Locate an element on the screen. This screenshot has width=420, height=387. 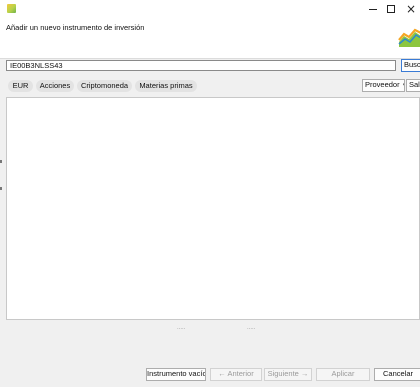
search-input is located at coordinates (201, 65).